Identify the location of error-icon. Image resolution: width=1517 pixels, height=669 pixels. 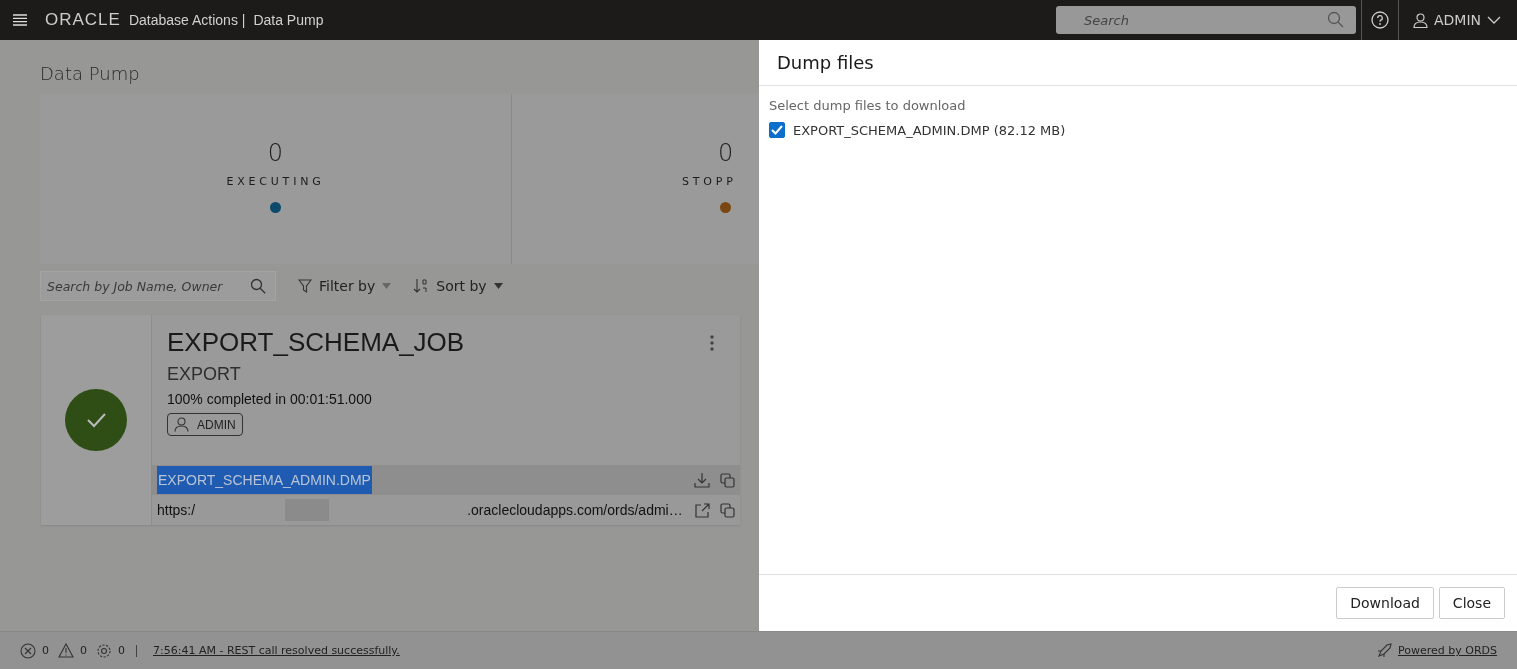
(28, 650).